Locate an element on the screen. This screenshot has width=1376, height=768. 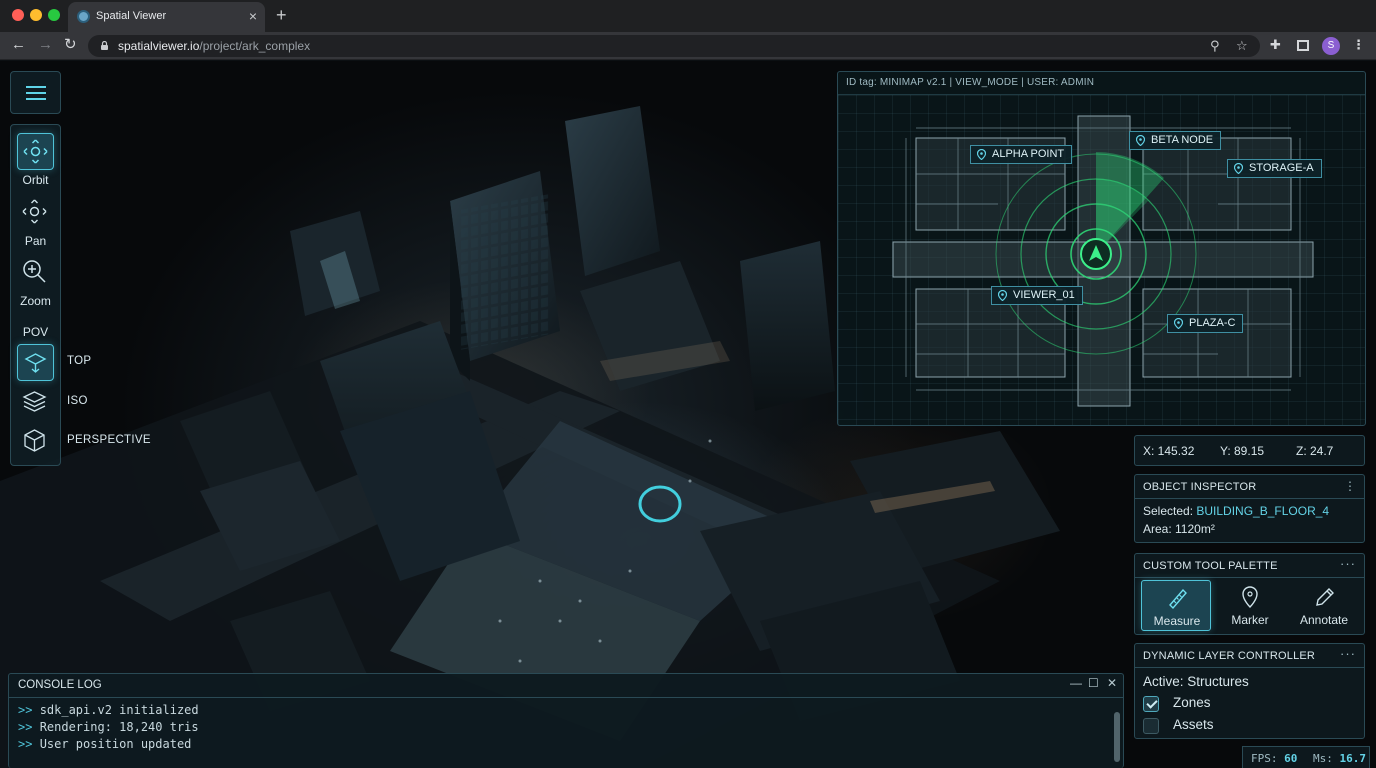
orbit-tool-label: Orbit is located at coordinates (35, 180).